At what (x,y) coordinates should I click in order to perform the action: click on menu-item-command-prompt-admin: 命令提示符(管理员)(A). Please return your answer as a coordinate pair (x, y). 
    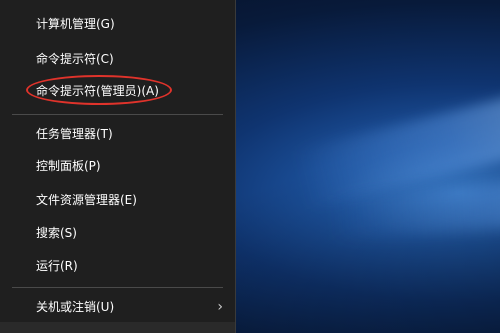
    Looking at the image, I should click on (117, 91).